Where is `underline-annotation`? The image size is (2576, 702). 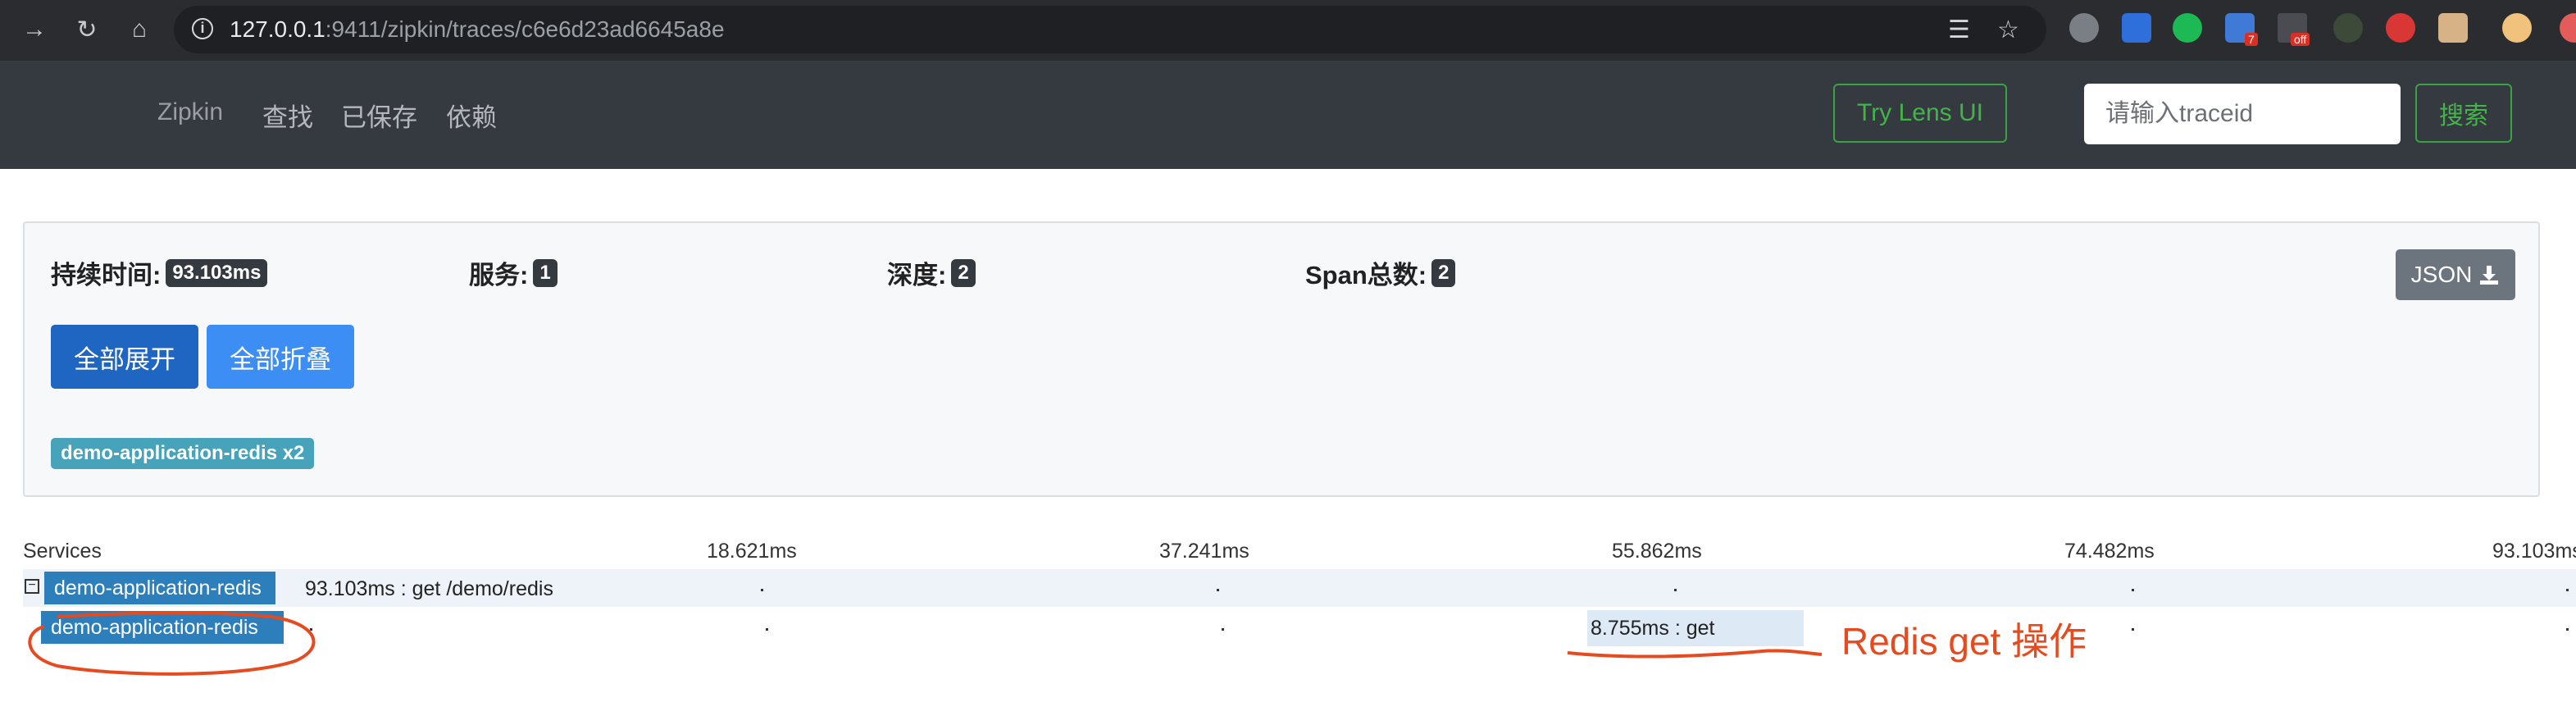
underline-annotation is located at coordinates (1695, 654).